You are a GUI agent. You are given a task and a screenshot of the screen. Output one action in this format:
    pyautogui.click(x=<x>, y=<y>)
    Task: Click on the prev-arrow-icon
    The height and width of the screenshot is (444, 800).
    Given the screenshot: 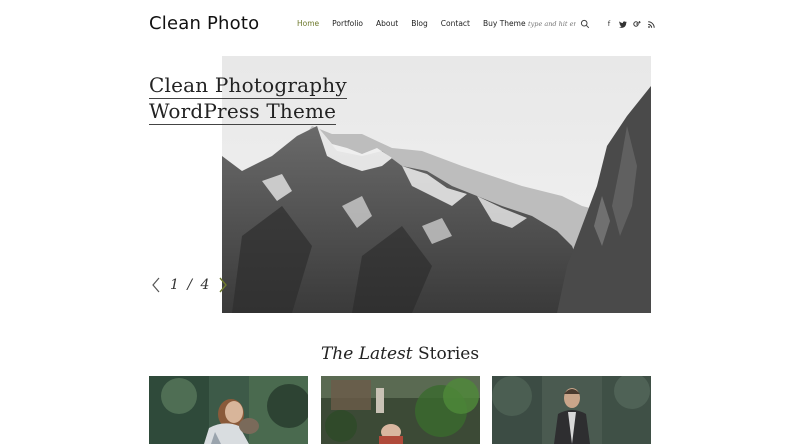 What is the action you would take?
    pyautogui.click(x=156, y=285)
    